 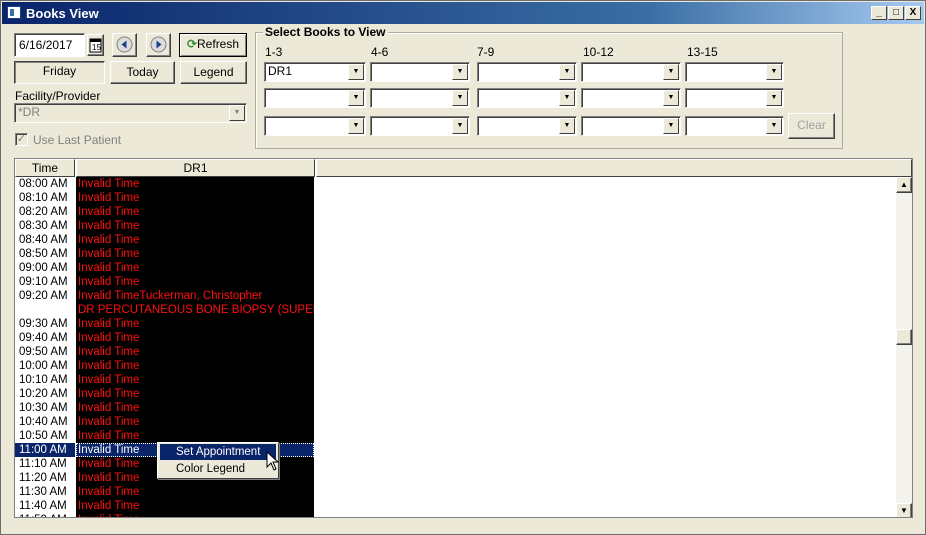 What do you see at coordinates (195, 168) in the screenshot?
I see `provider-column-header: DR1` at bounding box center [195, 168].